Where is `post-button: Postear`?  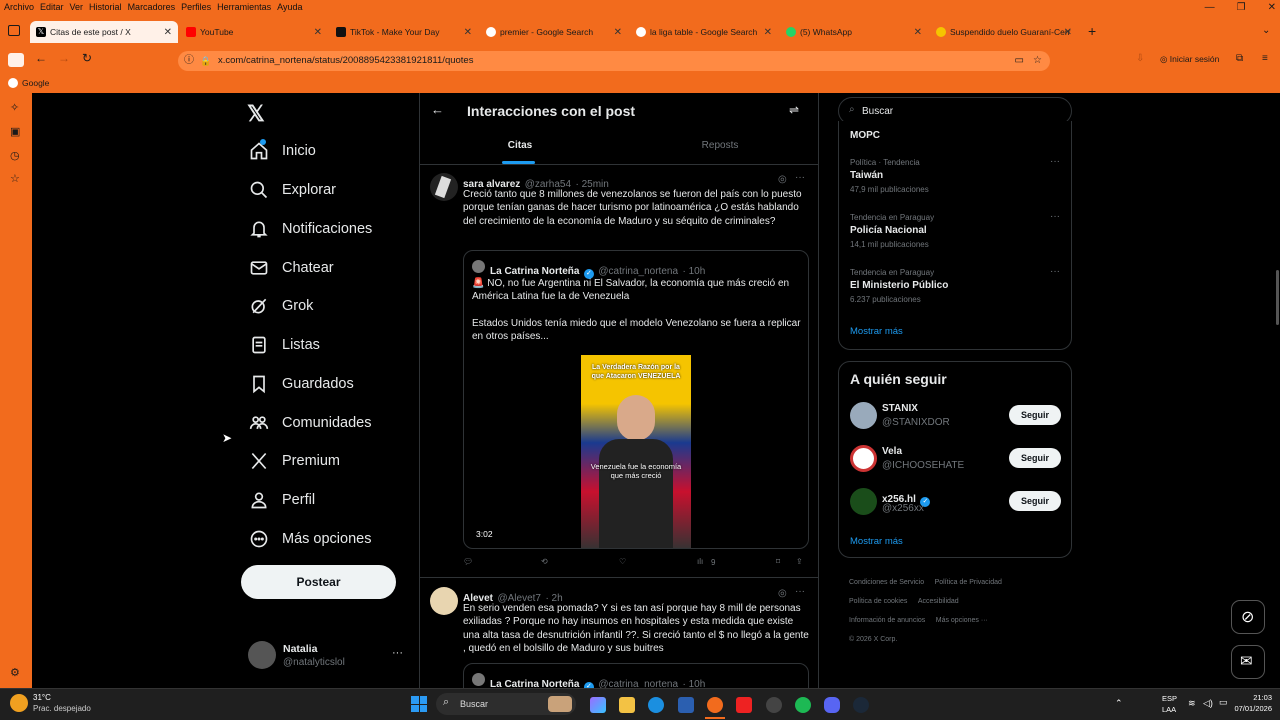
post-button: Postear is located at coordinates (318, 582).